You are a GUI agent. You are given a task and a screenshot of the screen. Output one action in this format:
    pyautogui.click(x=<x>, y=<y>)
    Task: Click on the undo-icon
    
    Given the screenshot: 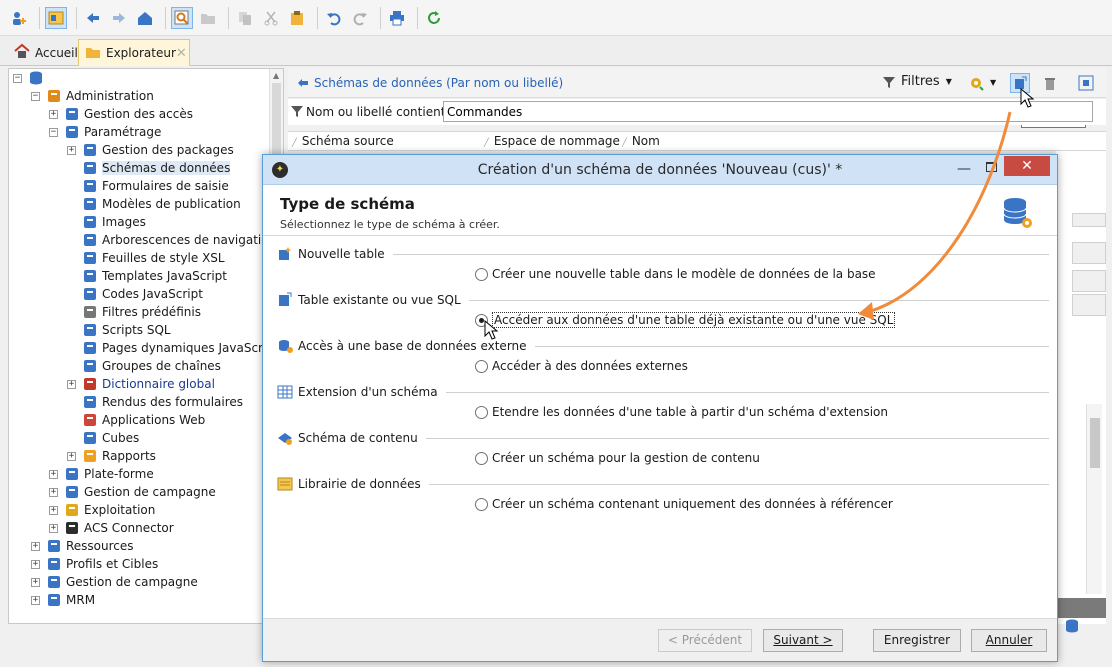 What is the action you would take?
    pyautogui.click(x=334, y=18)
    